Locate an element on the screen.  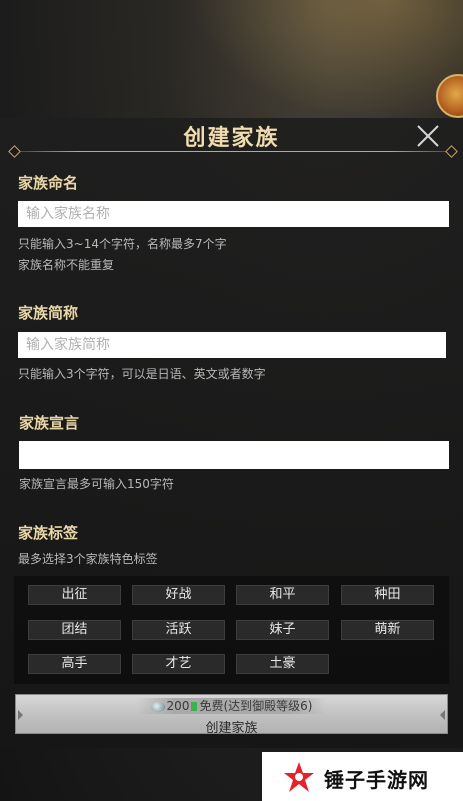
tag-button: 高手 is located at coordinates (74, 664).